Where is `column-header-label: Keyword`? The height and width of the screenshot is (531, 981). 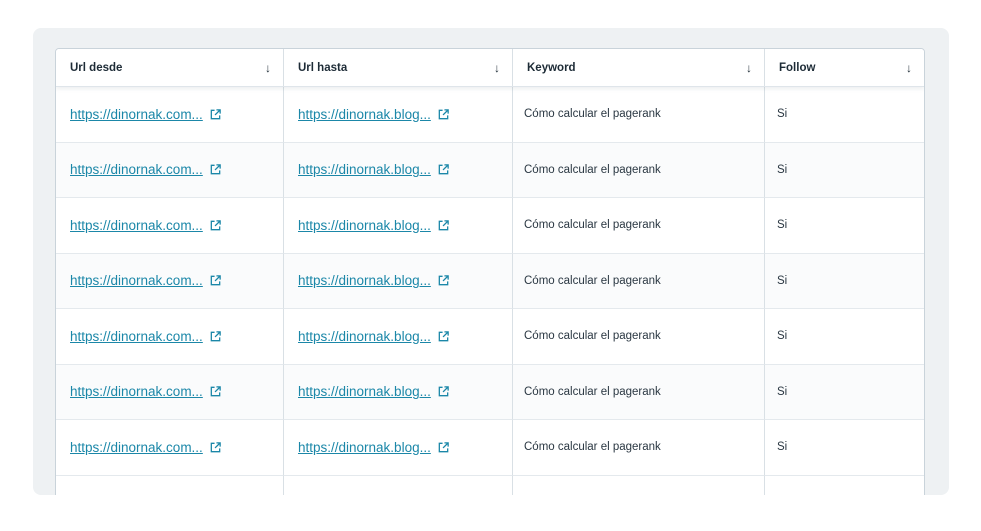
column-header-label: Keyword is located at coordinates (551, 67).